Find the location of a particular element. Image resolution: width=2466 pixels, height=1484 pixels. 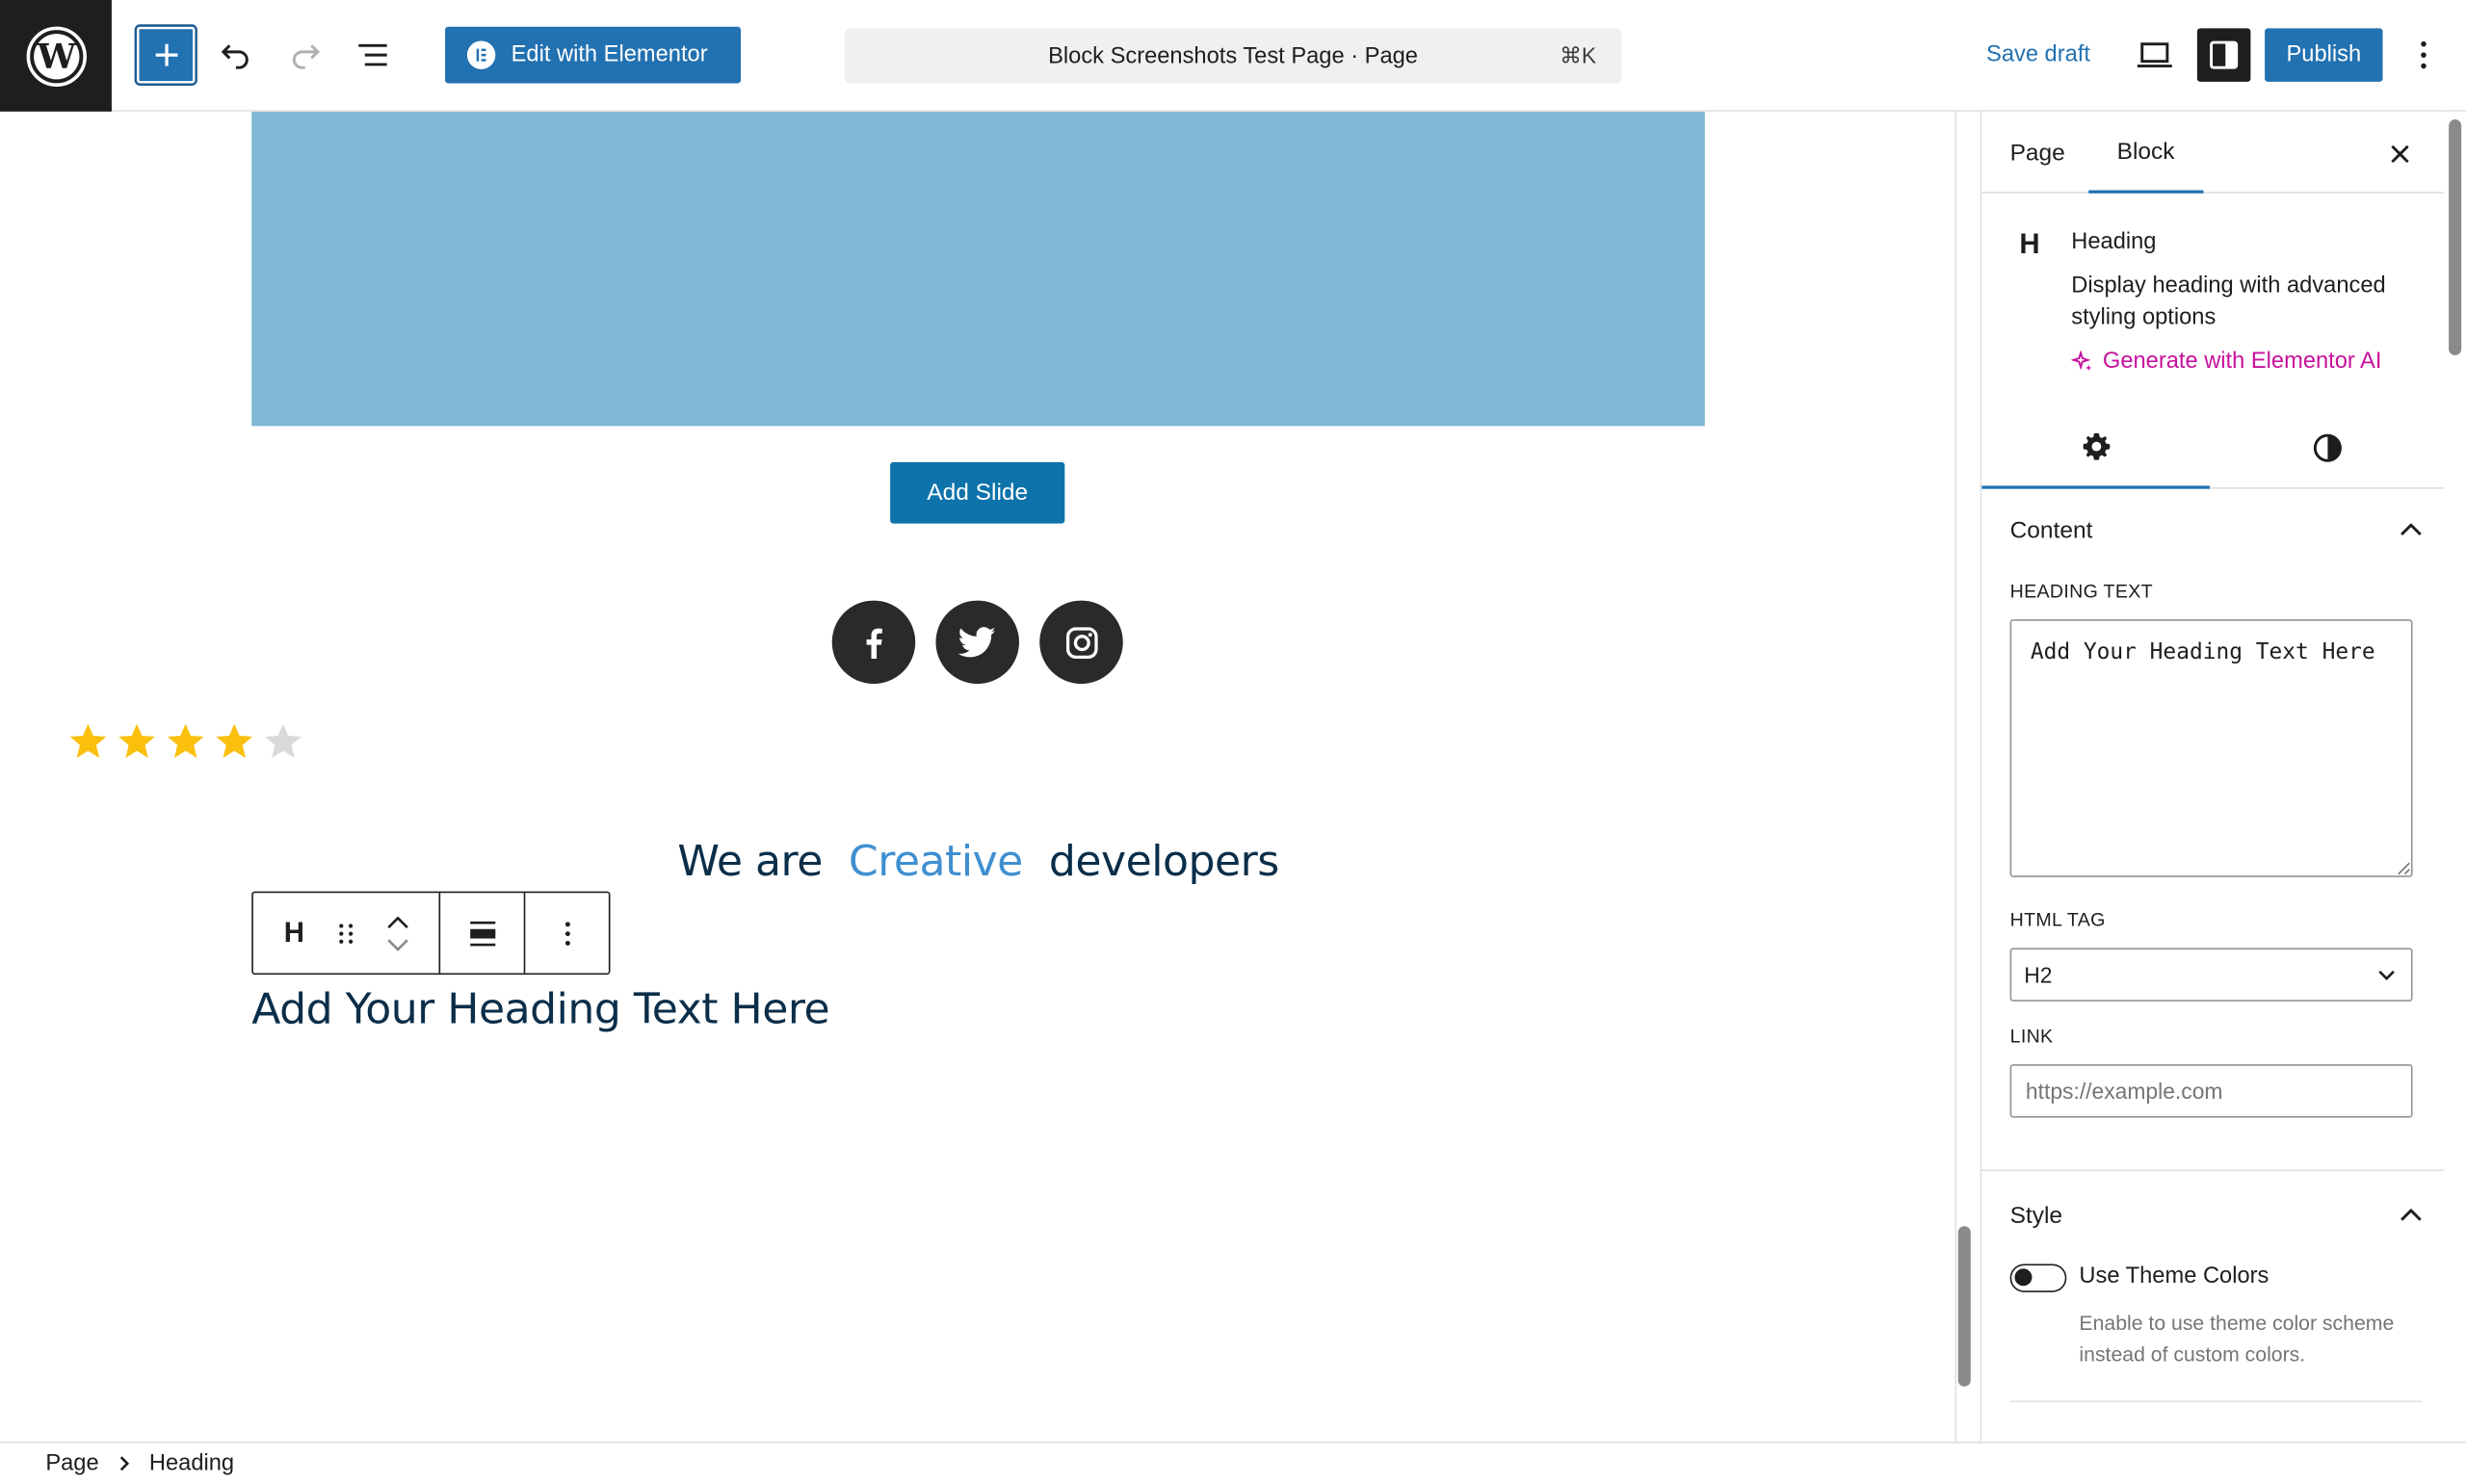

generate-ai-link: Generate with Elementor AI is located at coordinates (2226, 362).